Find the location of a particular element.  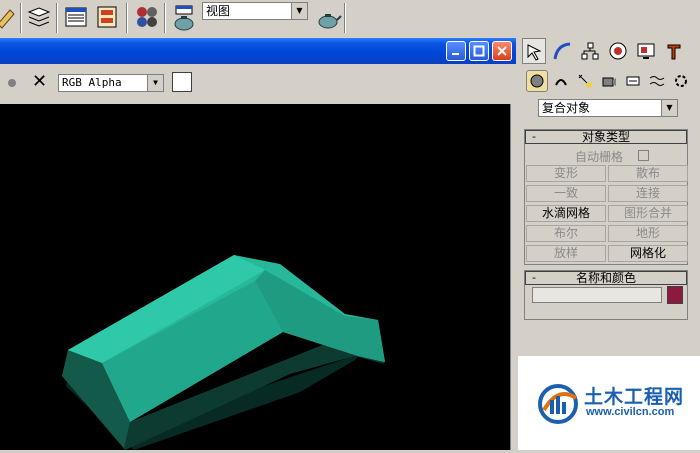

category-dropdown-value: 复合对象 is located at coordinates (566, 108).